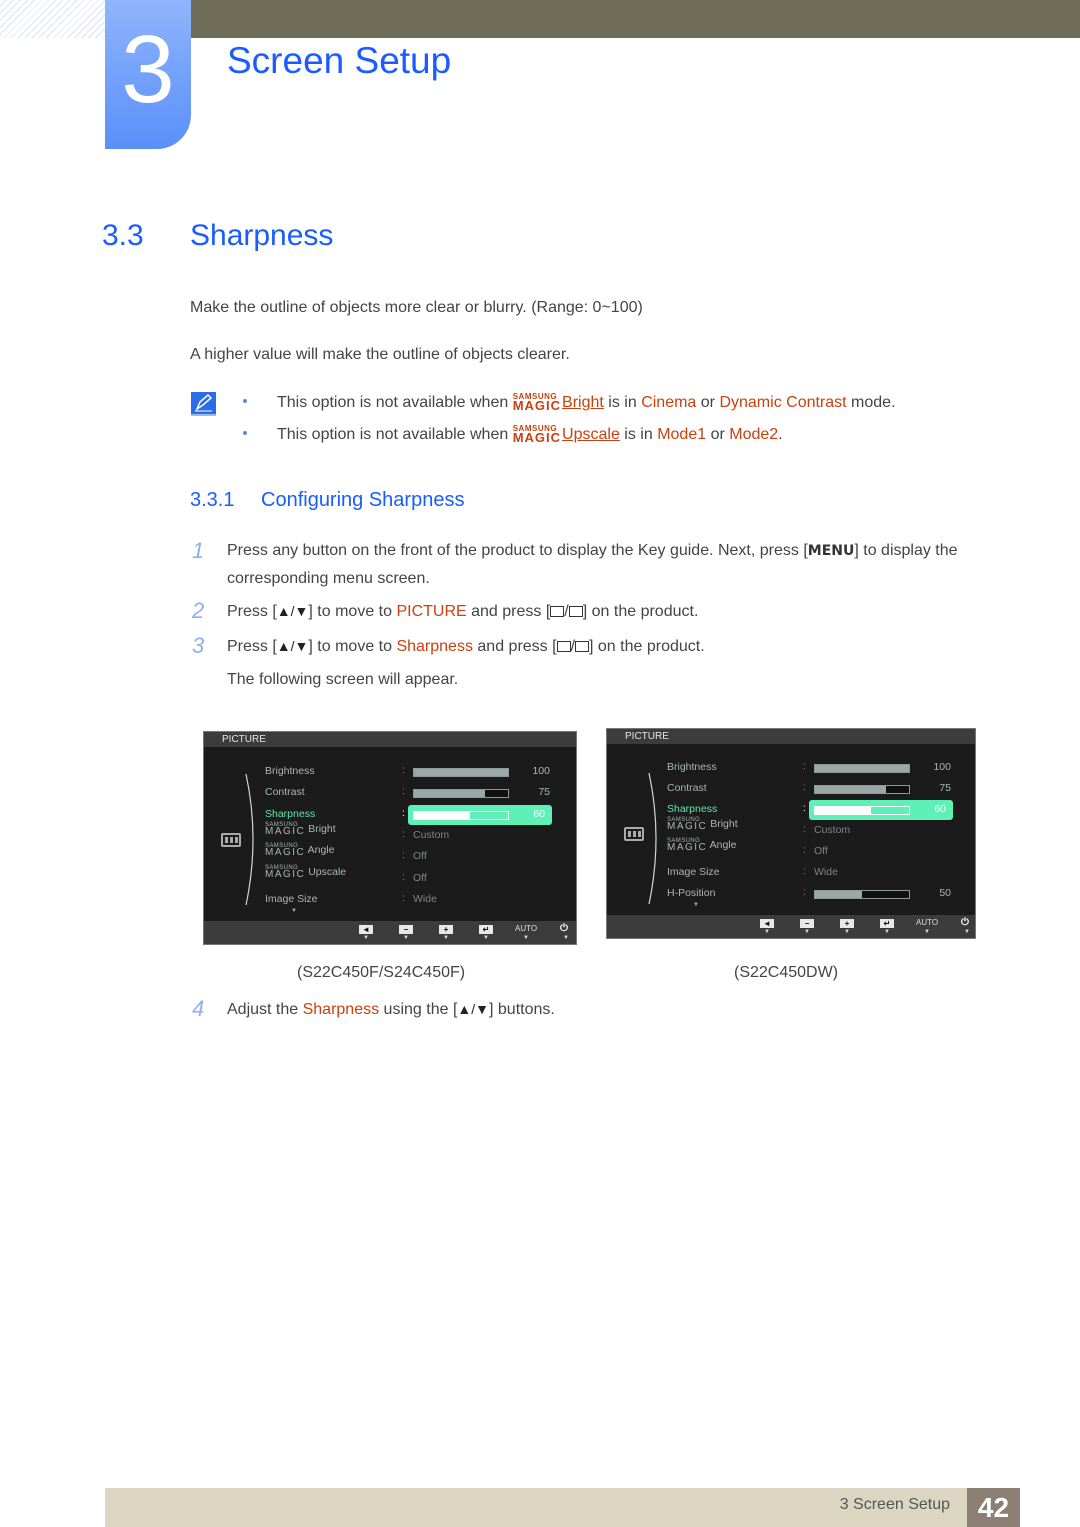  Describe the element at coordinates (791, 736) in the screenshot. I see `osd-title: PICTURE` at that location.